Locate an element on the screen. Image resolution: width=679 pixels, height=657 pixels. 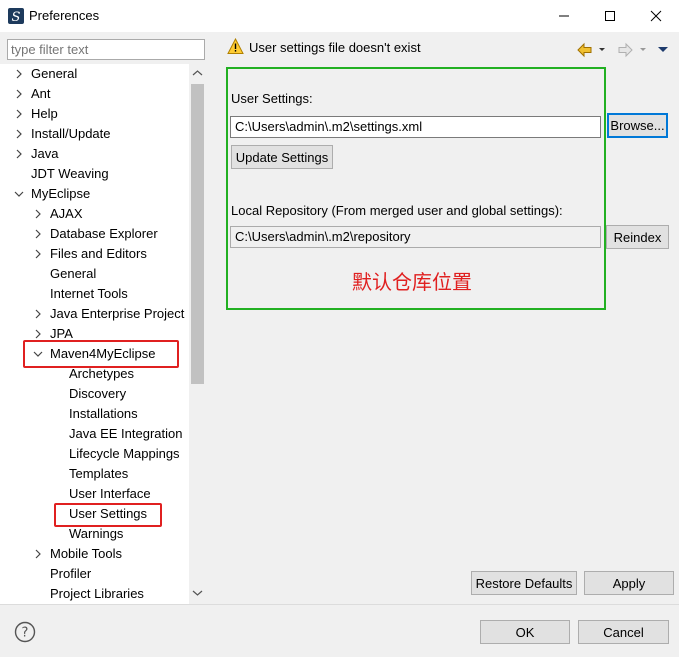
page-message: User settings file doesn't exist is located at coordinates (335, 47).